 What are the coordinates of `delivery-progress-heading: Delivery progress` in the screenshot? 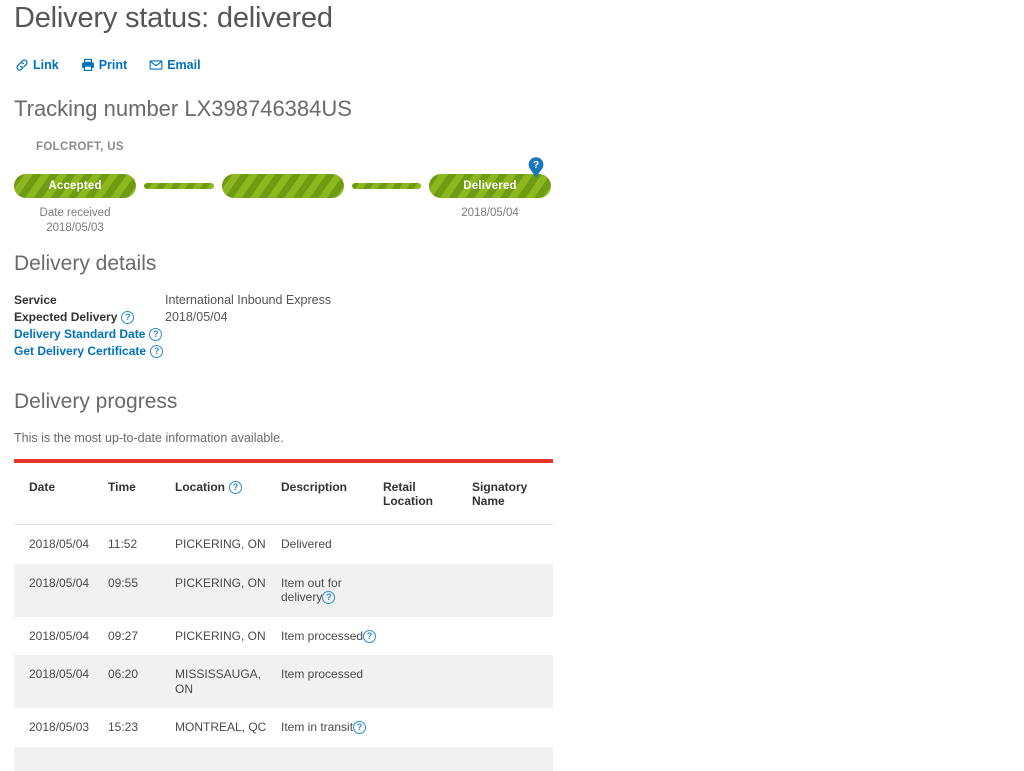 It's located at (96, 401).